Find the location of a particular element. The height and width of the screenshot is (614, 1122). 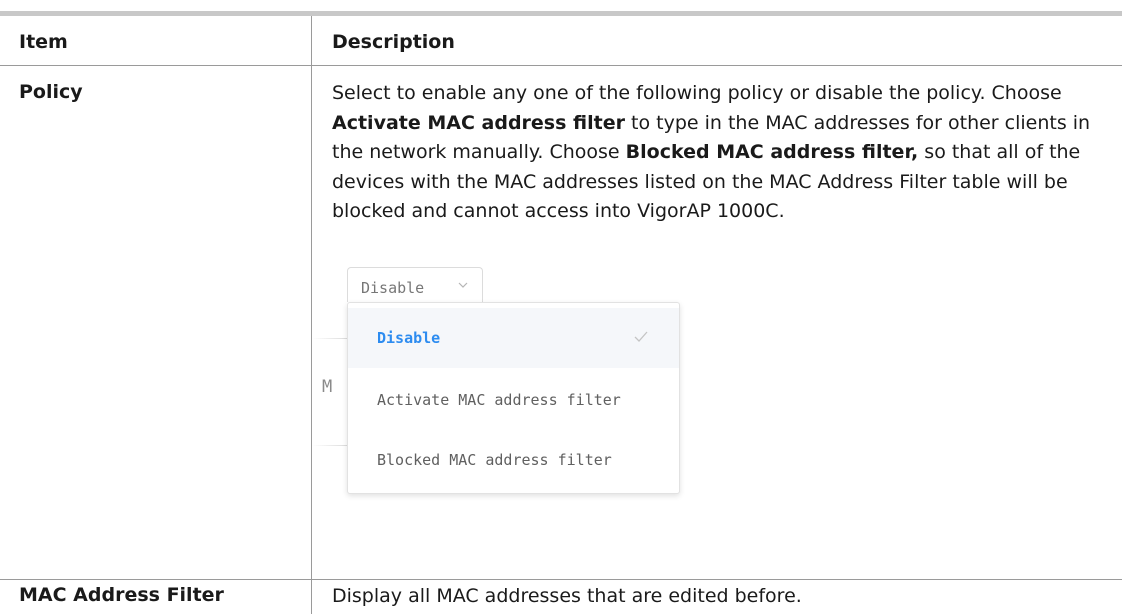

item-policy: Policy is located at coordinates (155, 84).